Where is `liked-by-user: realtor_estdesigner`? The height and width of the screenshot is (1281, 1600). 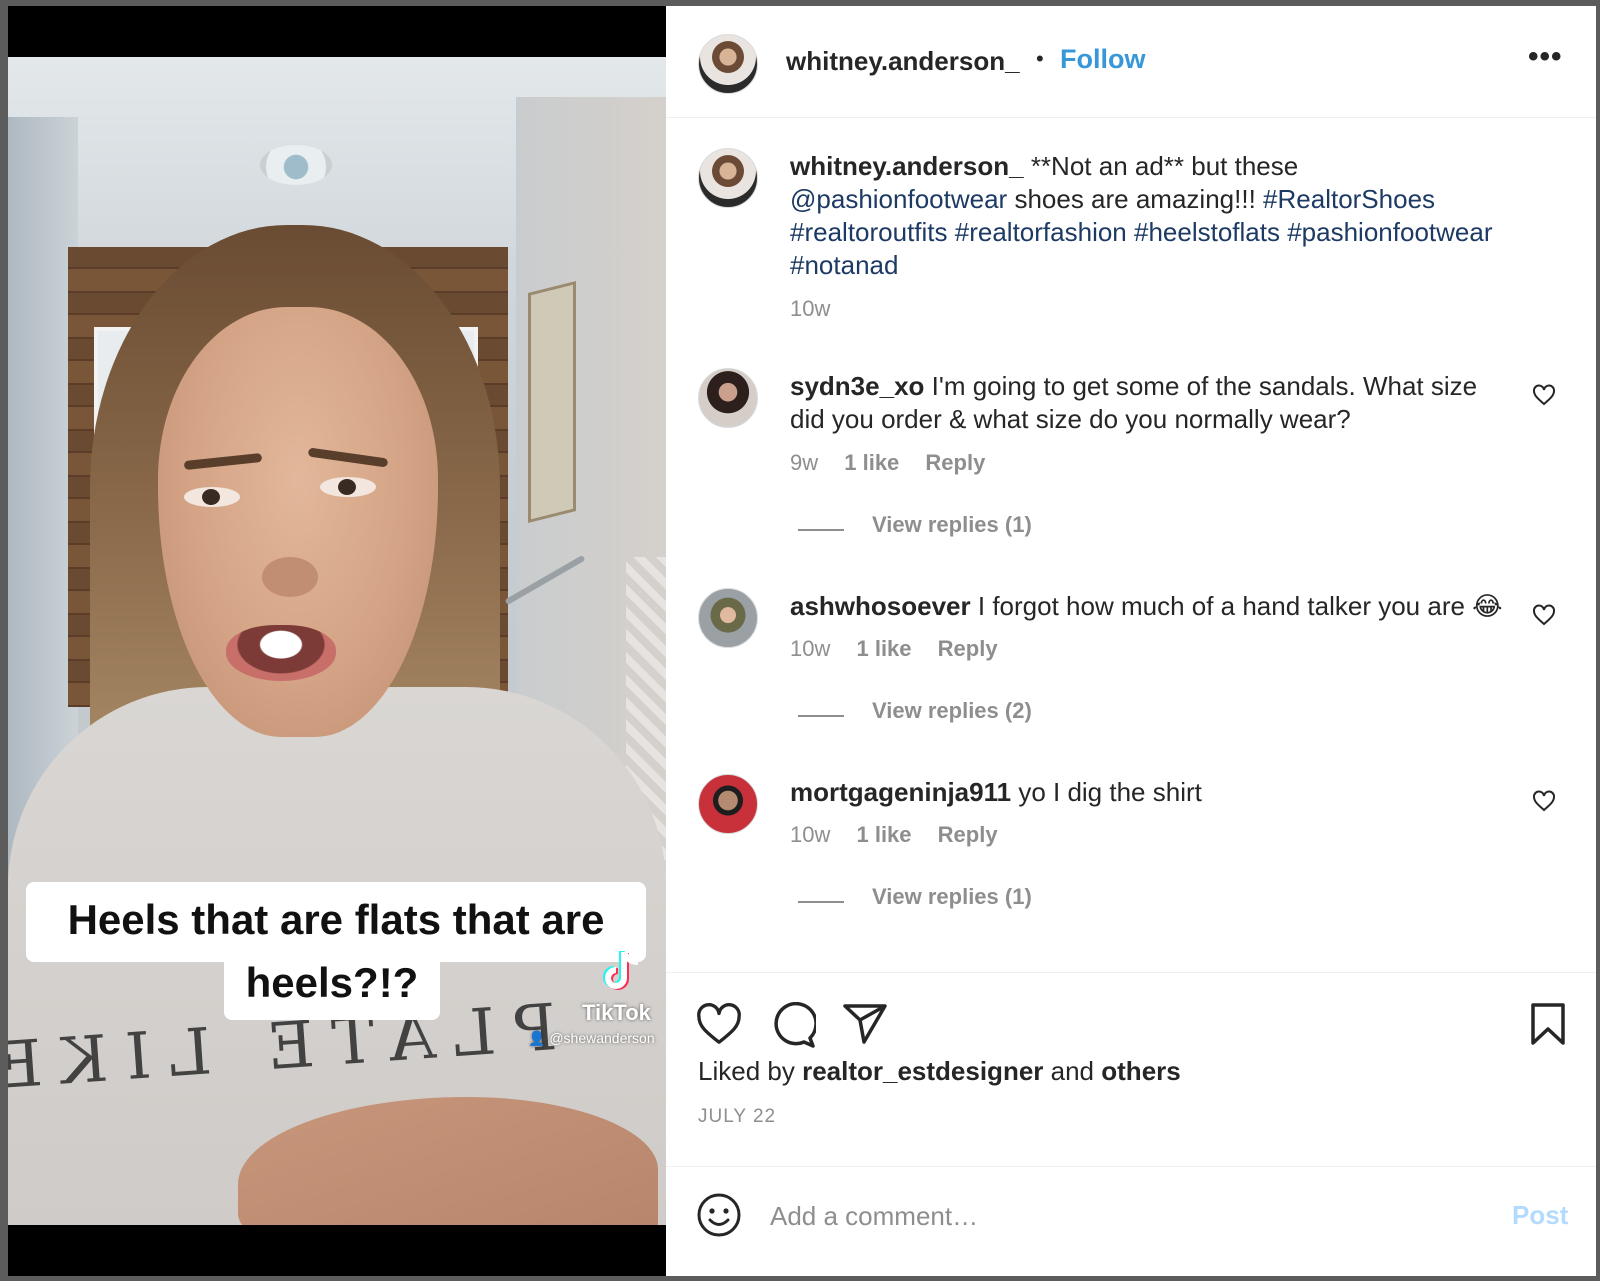 liked-by-user: realtor_estdesigner is located at coordinates (922, 1071).